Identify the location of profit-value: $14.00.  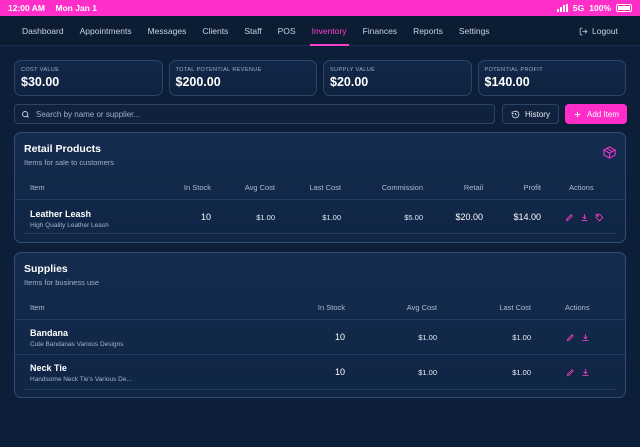
(527, 217).